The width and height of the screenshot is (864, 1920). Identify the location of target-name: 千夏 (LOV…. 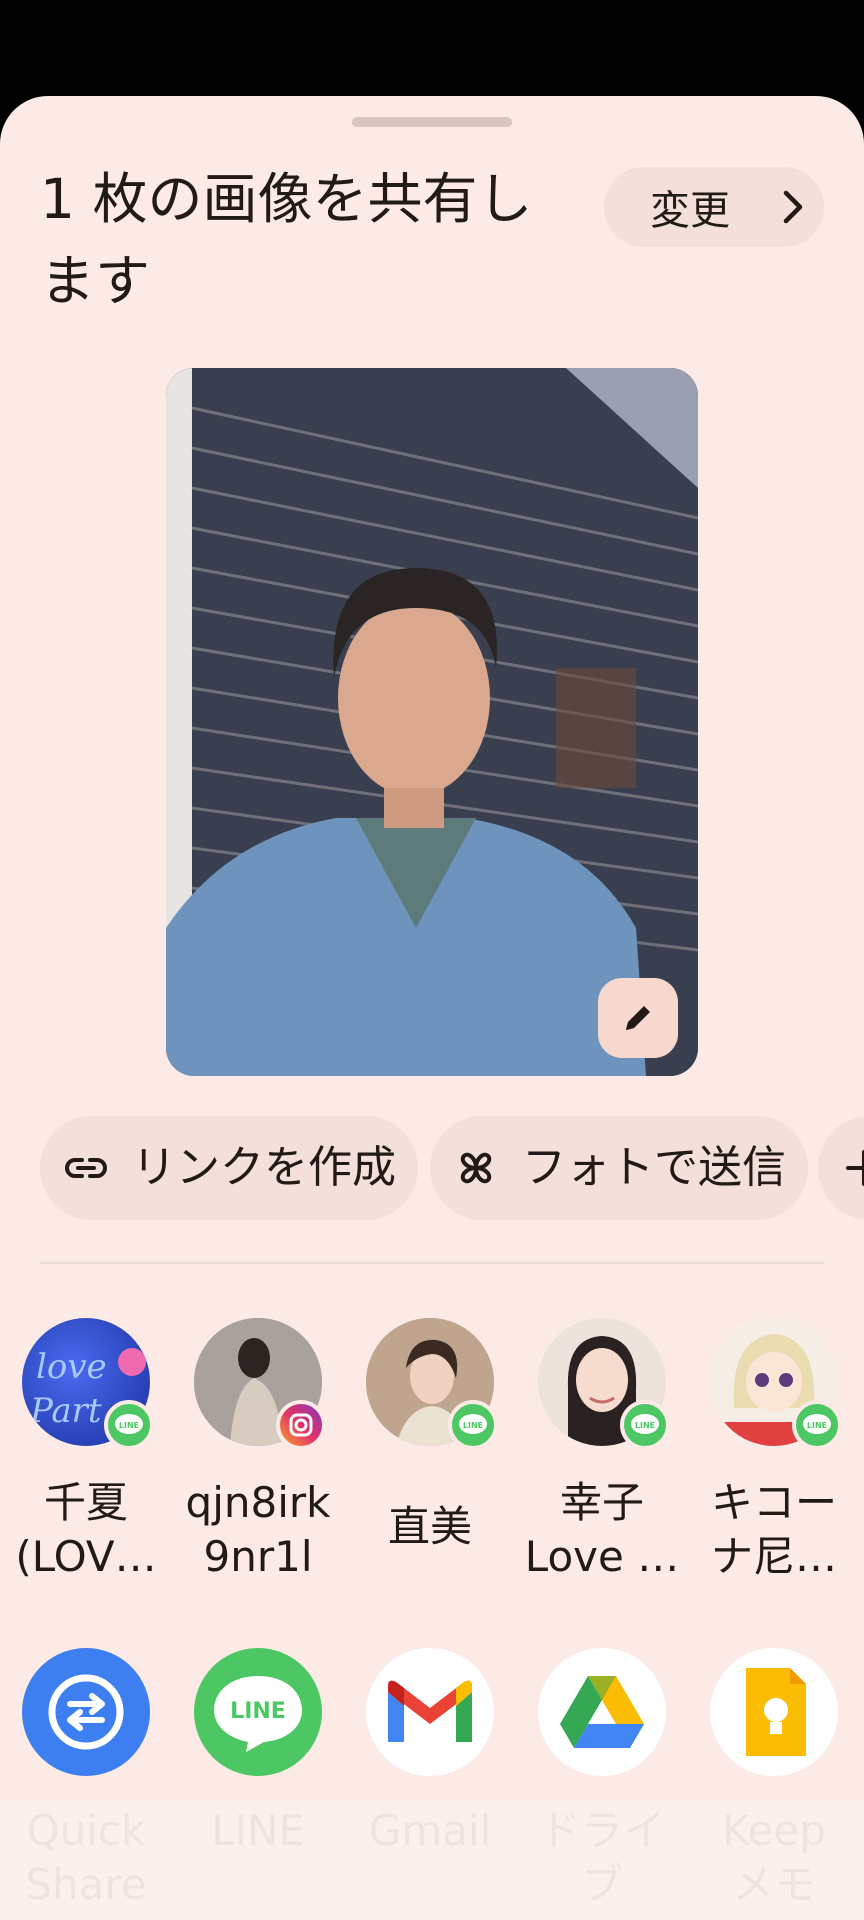
(86, 1529).